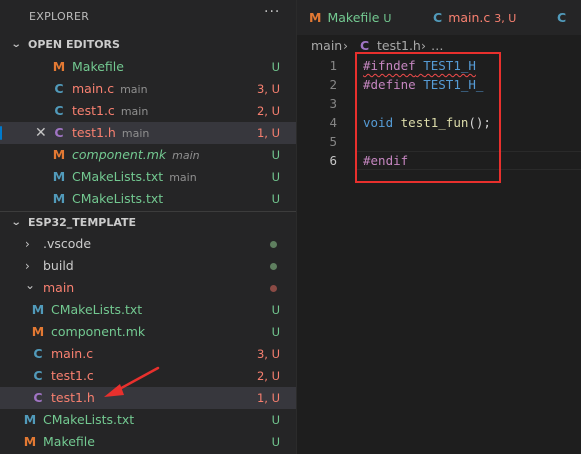  What do you see at coordinates (132, 381) in the screenshot?
I see `annotation-arrow-icon` at bounding box center [132, 381].